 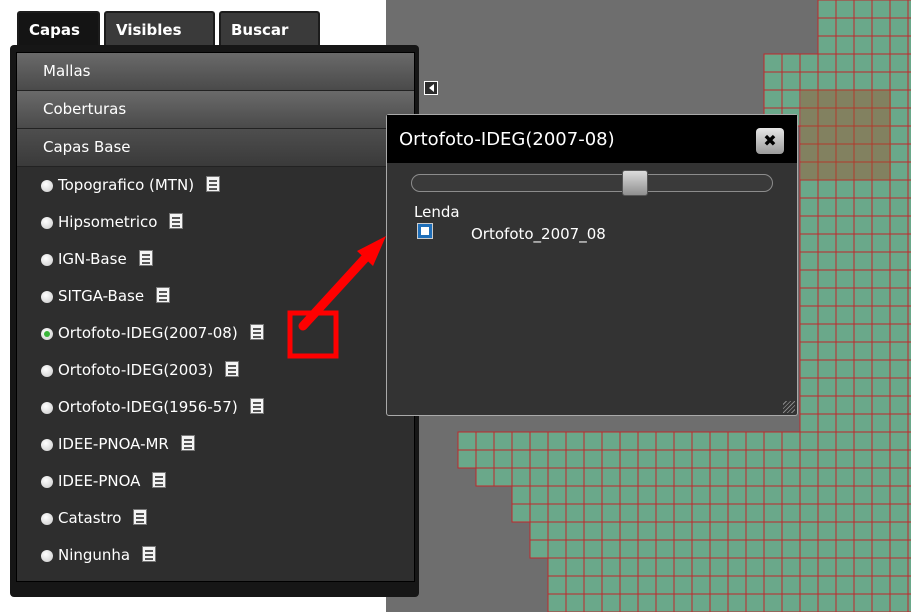 I want to click on close-icon: ✖, so click(x=770, y=140).